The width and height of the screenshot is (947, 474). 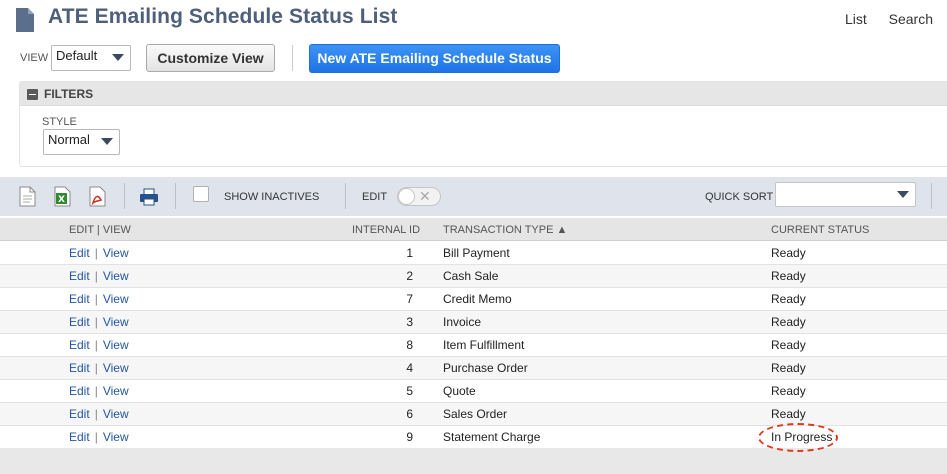 I want to click on table-row: Edit | View 3 Invoice Ready, so click(x=473, y=322).